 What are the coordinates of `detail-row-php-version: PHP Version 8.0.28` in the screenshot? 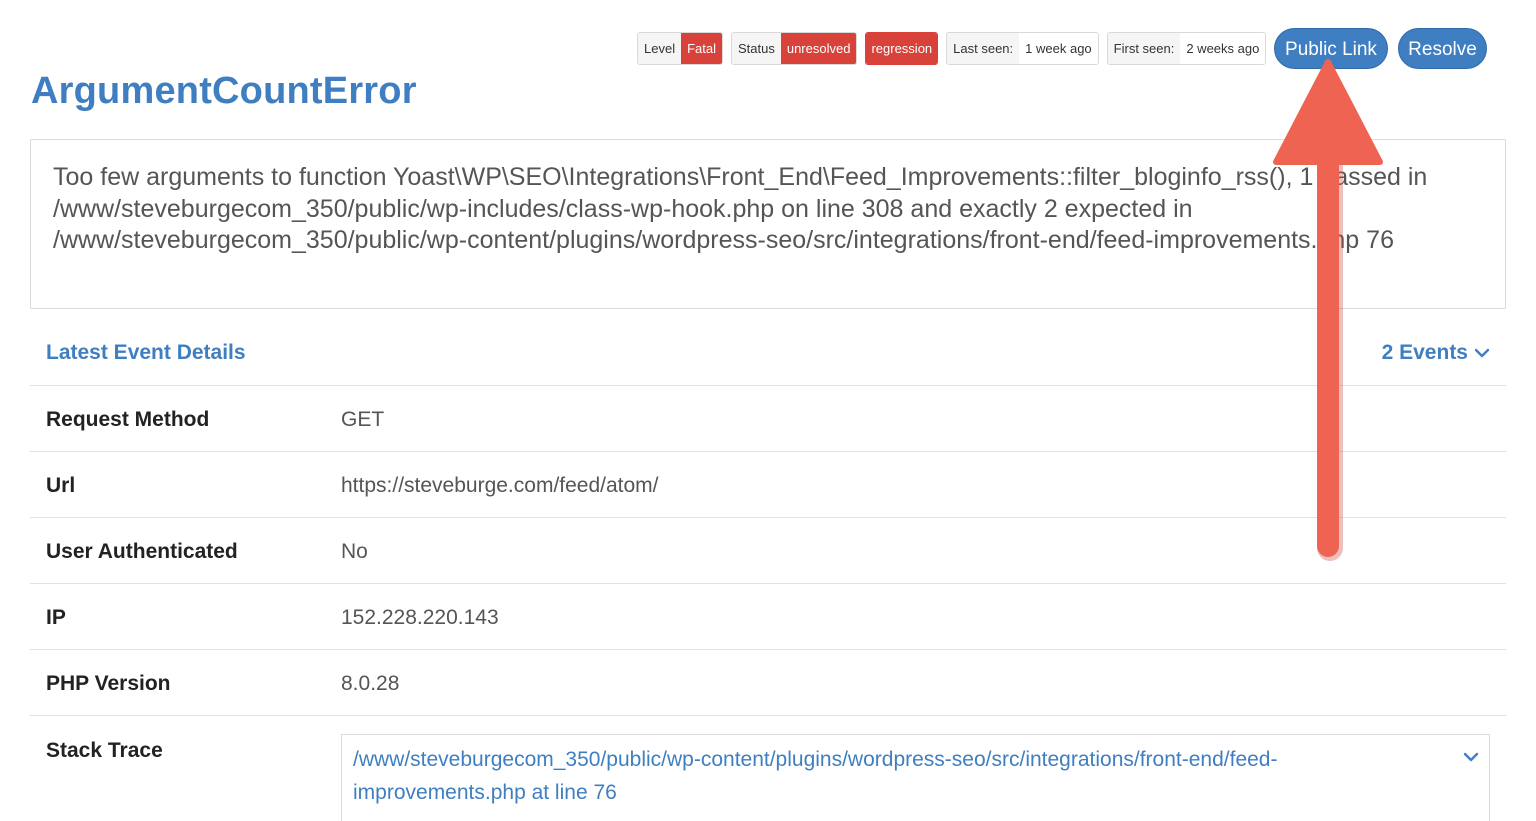 It's located at (768, 683).